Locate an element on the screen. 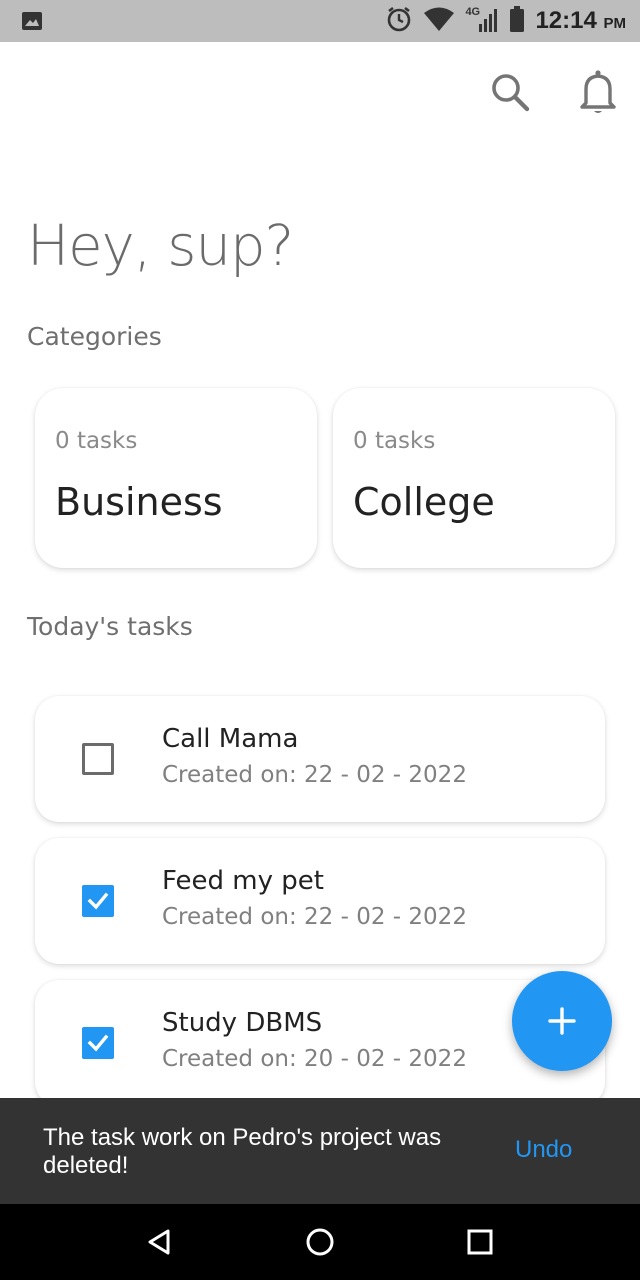 This screenshot has height=1280, width=640. notifications-button is located at coordinates (598, 94).